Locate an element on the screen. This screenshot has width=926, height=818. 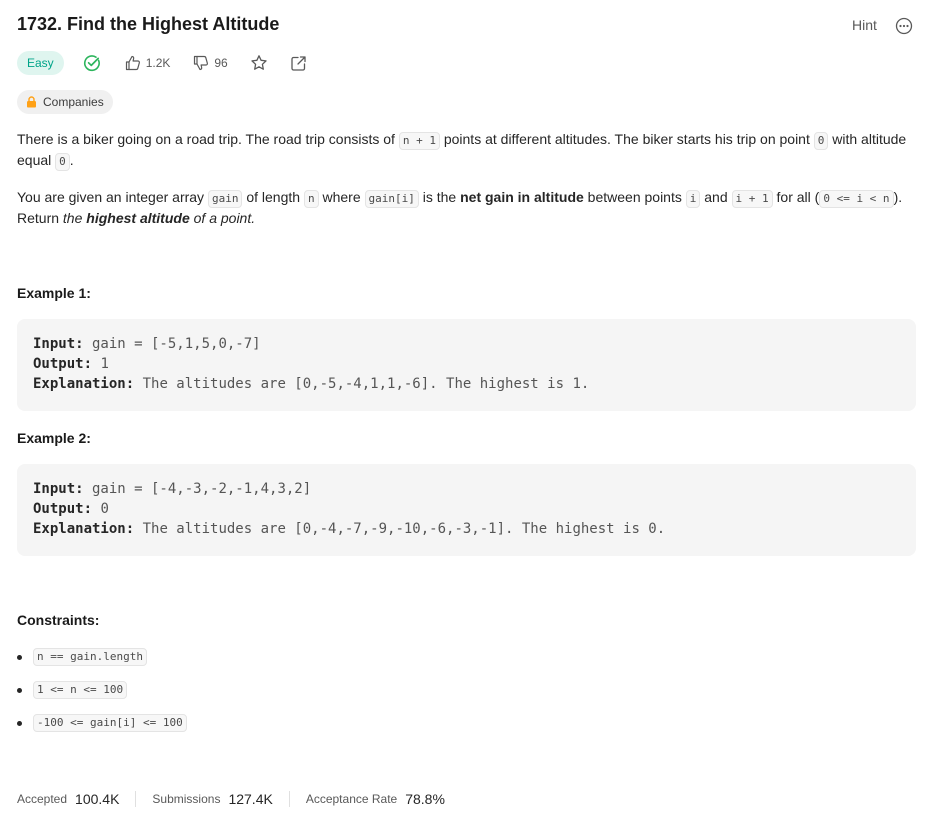
check-circle-icon is located at coordinates (91, 63).